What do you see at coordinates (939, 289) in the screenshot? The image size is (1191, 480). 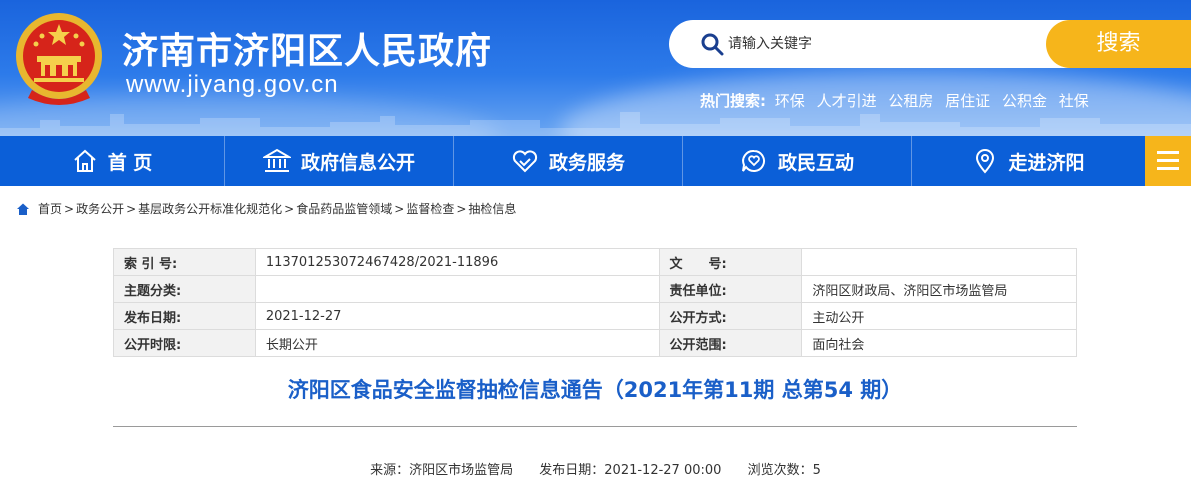 I see `meta-value: 济阳区财政局、济阳区市场监管局` at bounding box center [939, 289].